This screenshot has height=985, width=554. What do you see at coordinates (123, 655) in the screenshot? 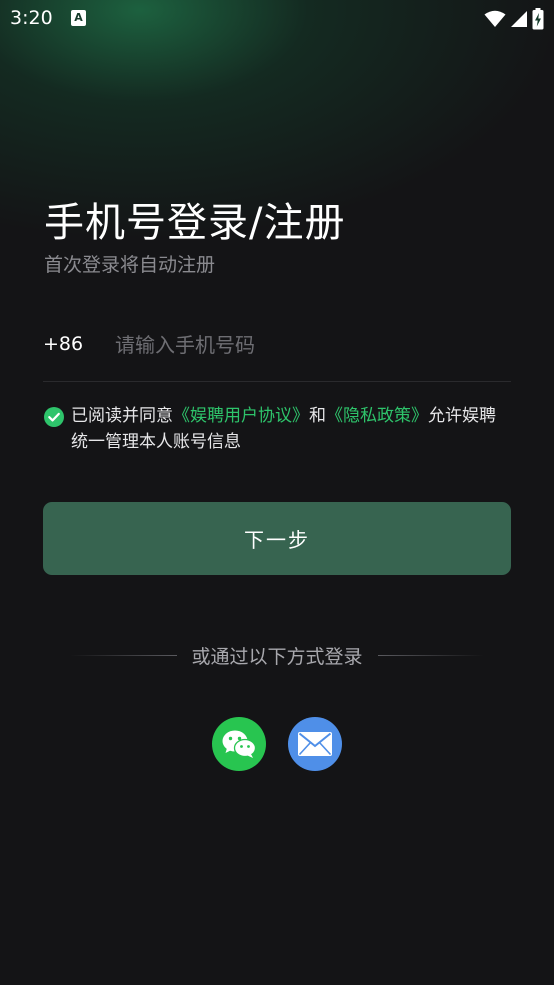
I see `divider-line-left` at bounding box center [123, 655].